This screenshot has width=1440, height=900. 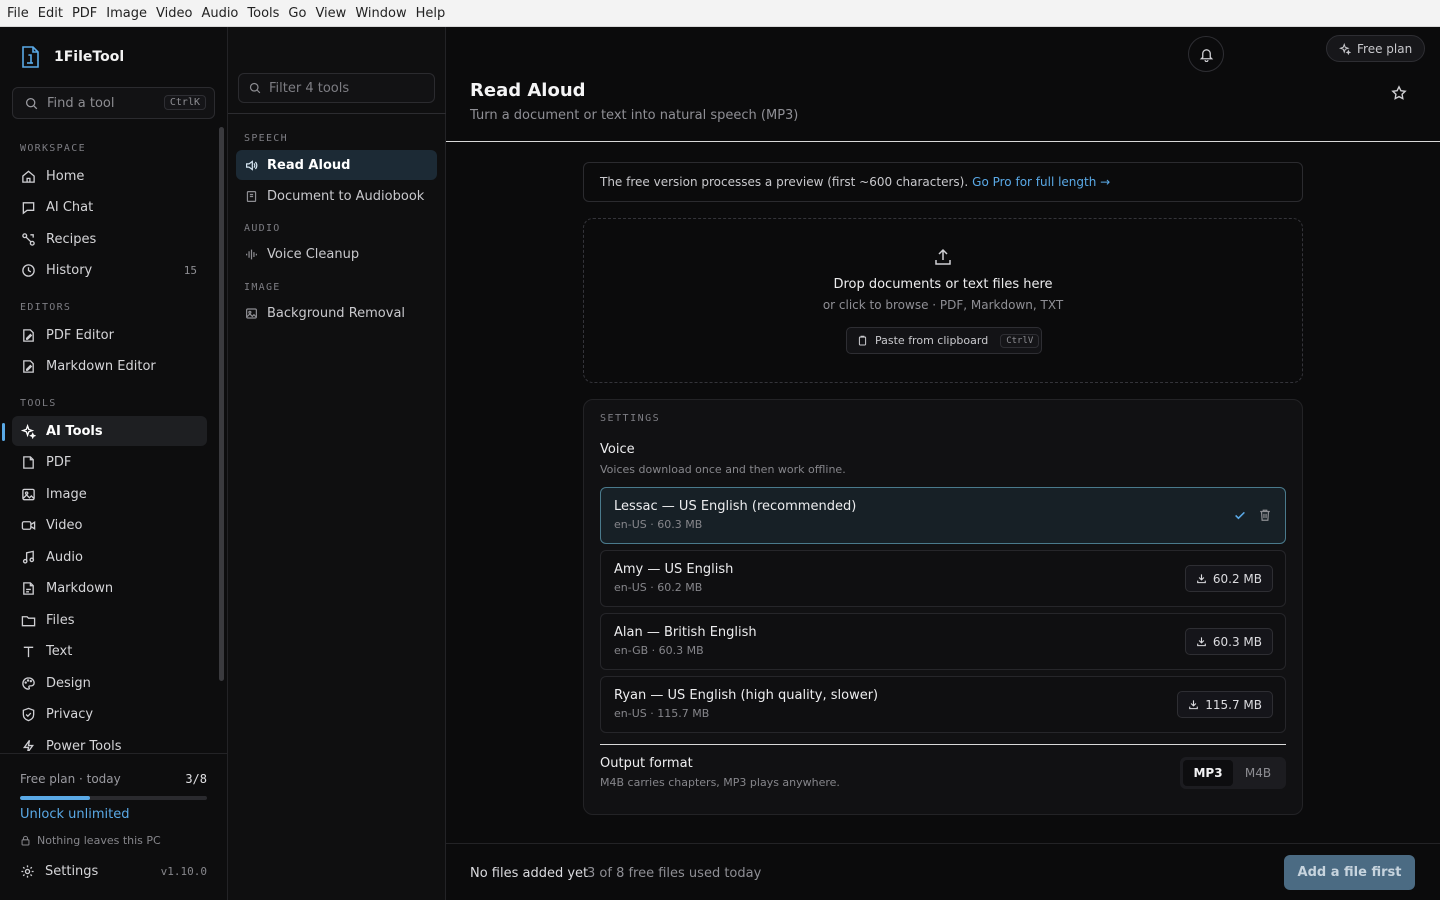 What do you see at coordinates (1258, 773) in the screenshot?
I see `format-option-m4b: M4B` at bounding box center [1258, 773].